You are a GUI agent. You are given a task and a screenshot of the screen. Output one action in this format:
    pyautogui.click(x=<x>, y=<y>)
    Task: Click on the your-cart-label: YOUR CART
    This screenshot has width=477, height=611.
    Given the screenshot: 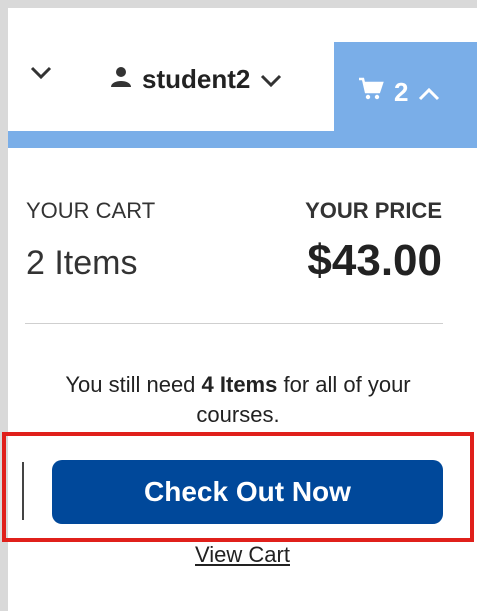 What is the action you would take?
    pyautogui.click(x=91, y=210)
    